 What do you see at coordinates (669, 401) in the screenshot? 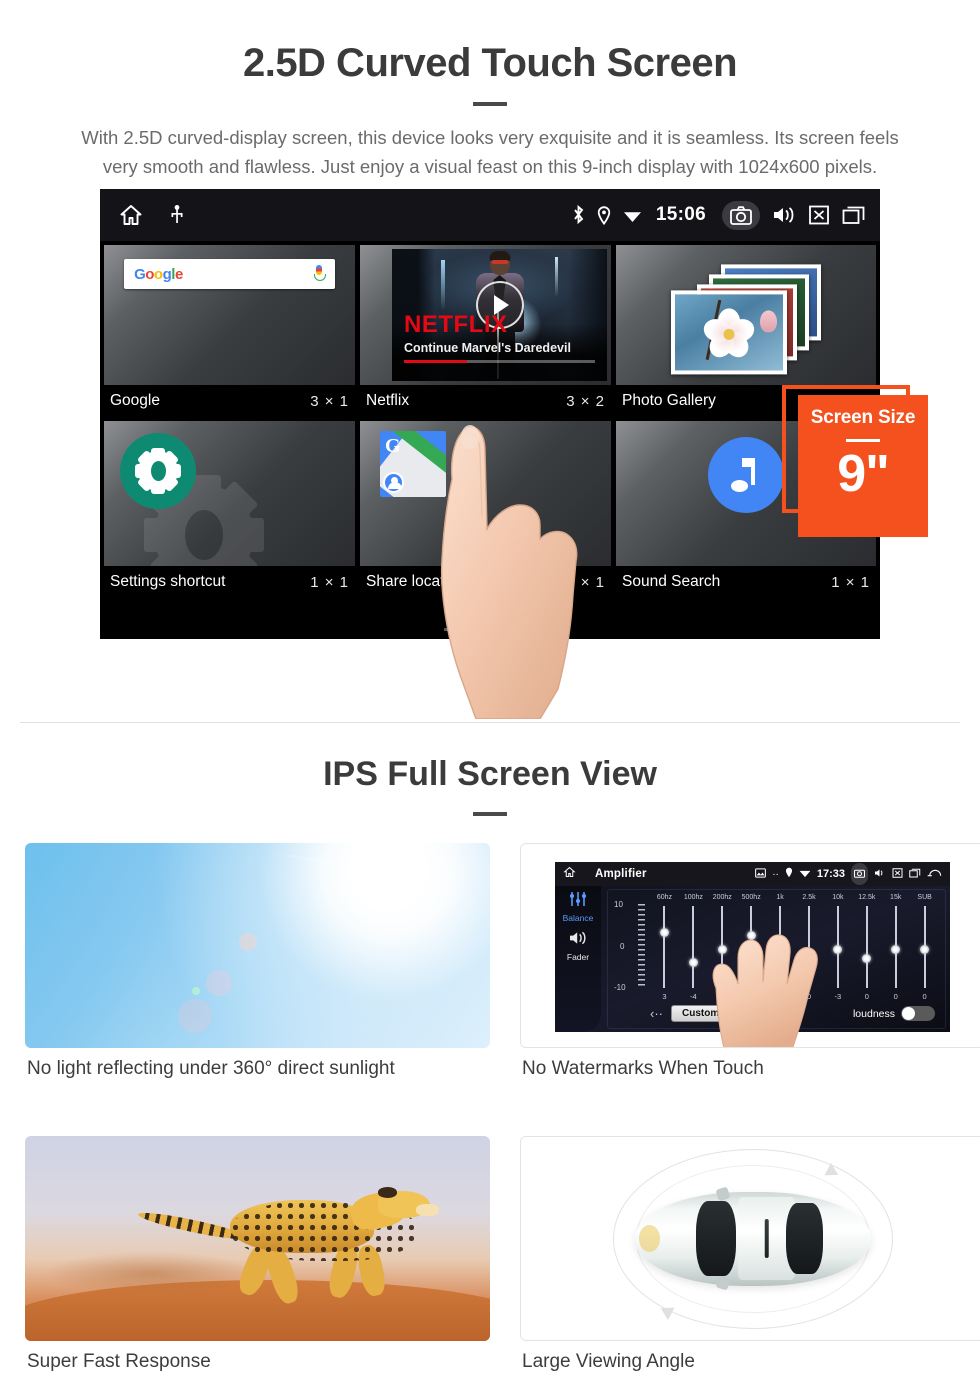
I see `widget-label: Photo Gallery` at bounding box center [669, 401].